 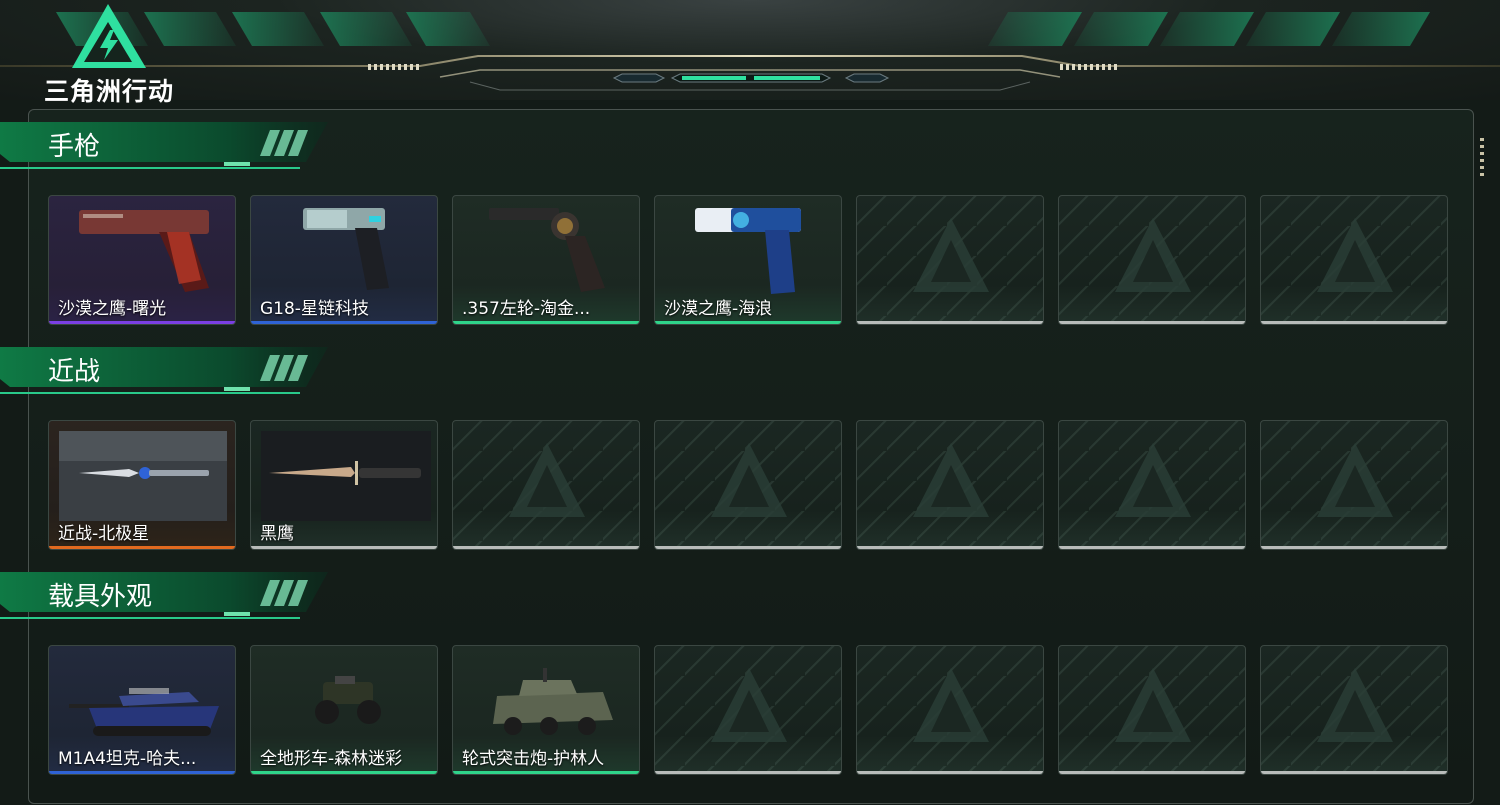 I want to click on section-header-melee: 近战, so click(x=170, y=371).